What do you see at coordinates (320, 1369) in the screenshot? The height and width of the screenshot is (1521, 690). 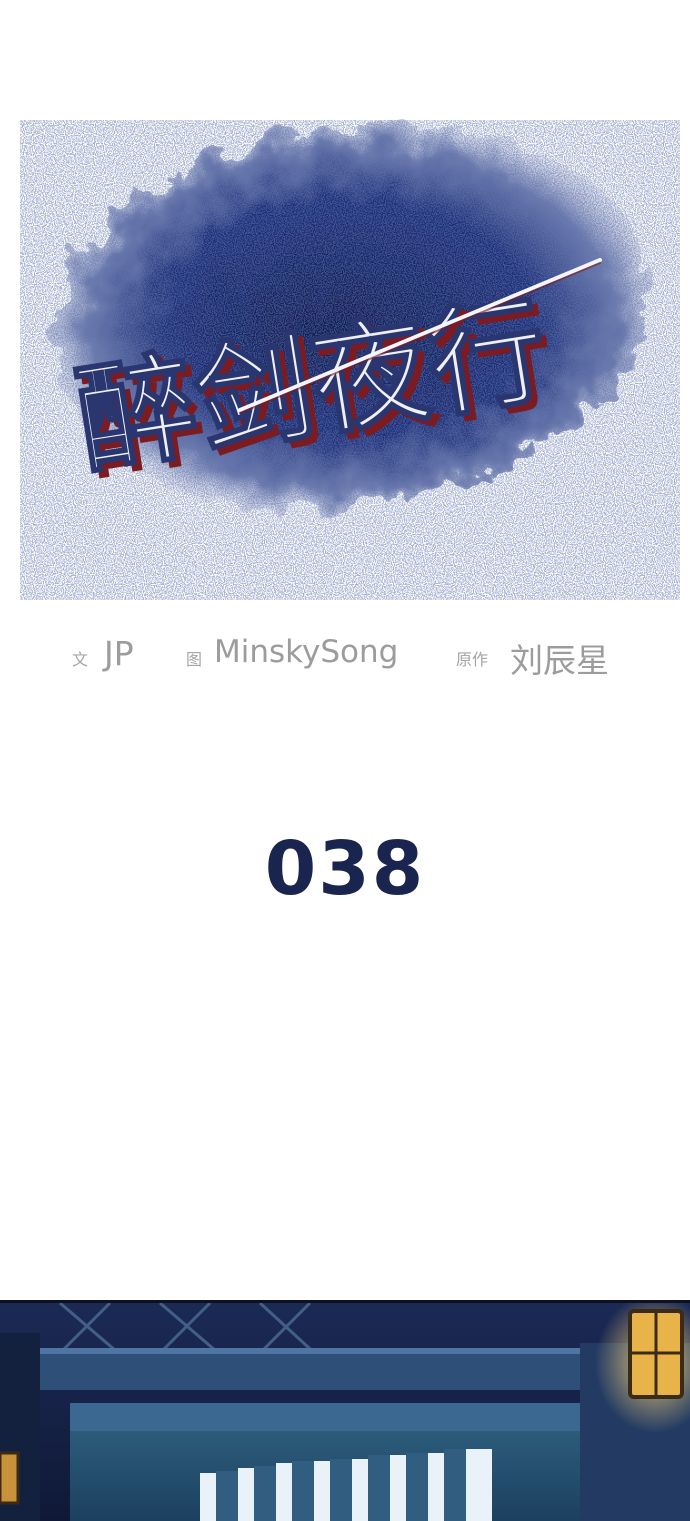 I see `roof-beam` at bounding box center [320, 1369].